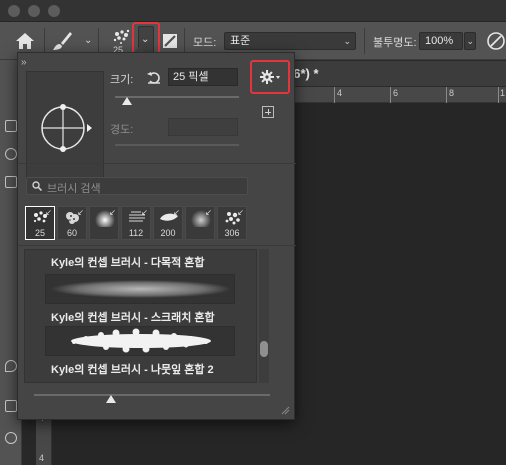  What do you see at coordinates (11, 366) in the screenshot?
I see `blur-tool-icon` at bounding box center [11, 366].